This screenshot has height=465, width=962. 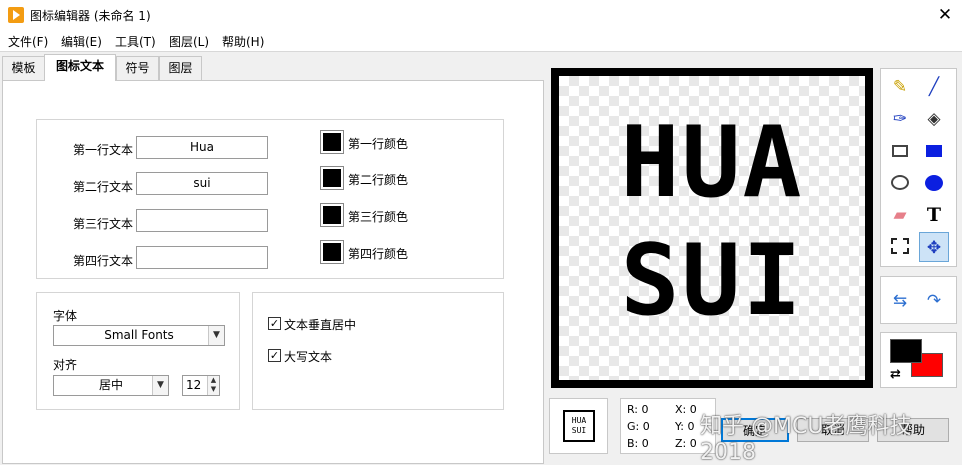 I want to click on line4-input, so click(x=202, y=257).